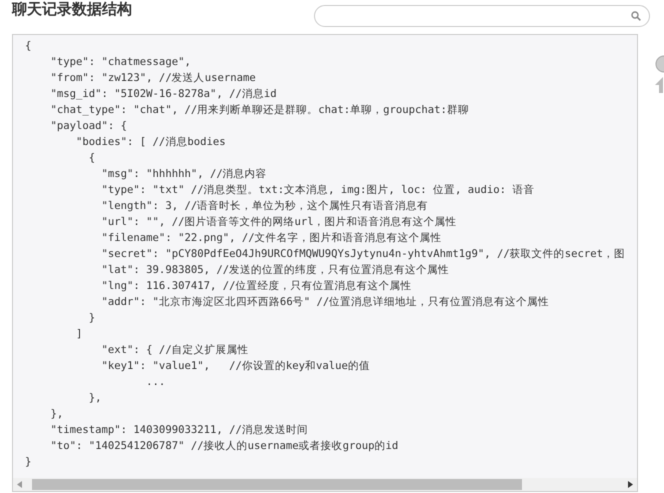 The image size is (664, 493). I want to click on right-arrow-icon, so click(630, 484).